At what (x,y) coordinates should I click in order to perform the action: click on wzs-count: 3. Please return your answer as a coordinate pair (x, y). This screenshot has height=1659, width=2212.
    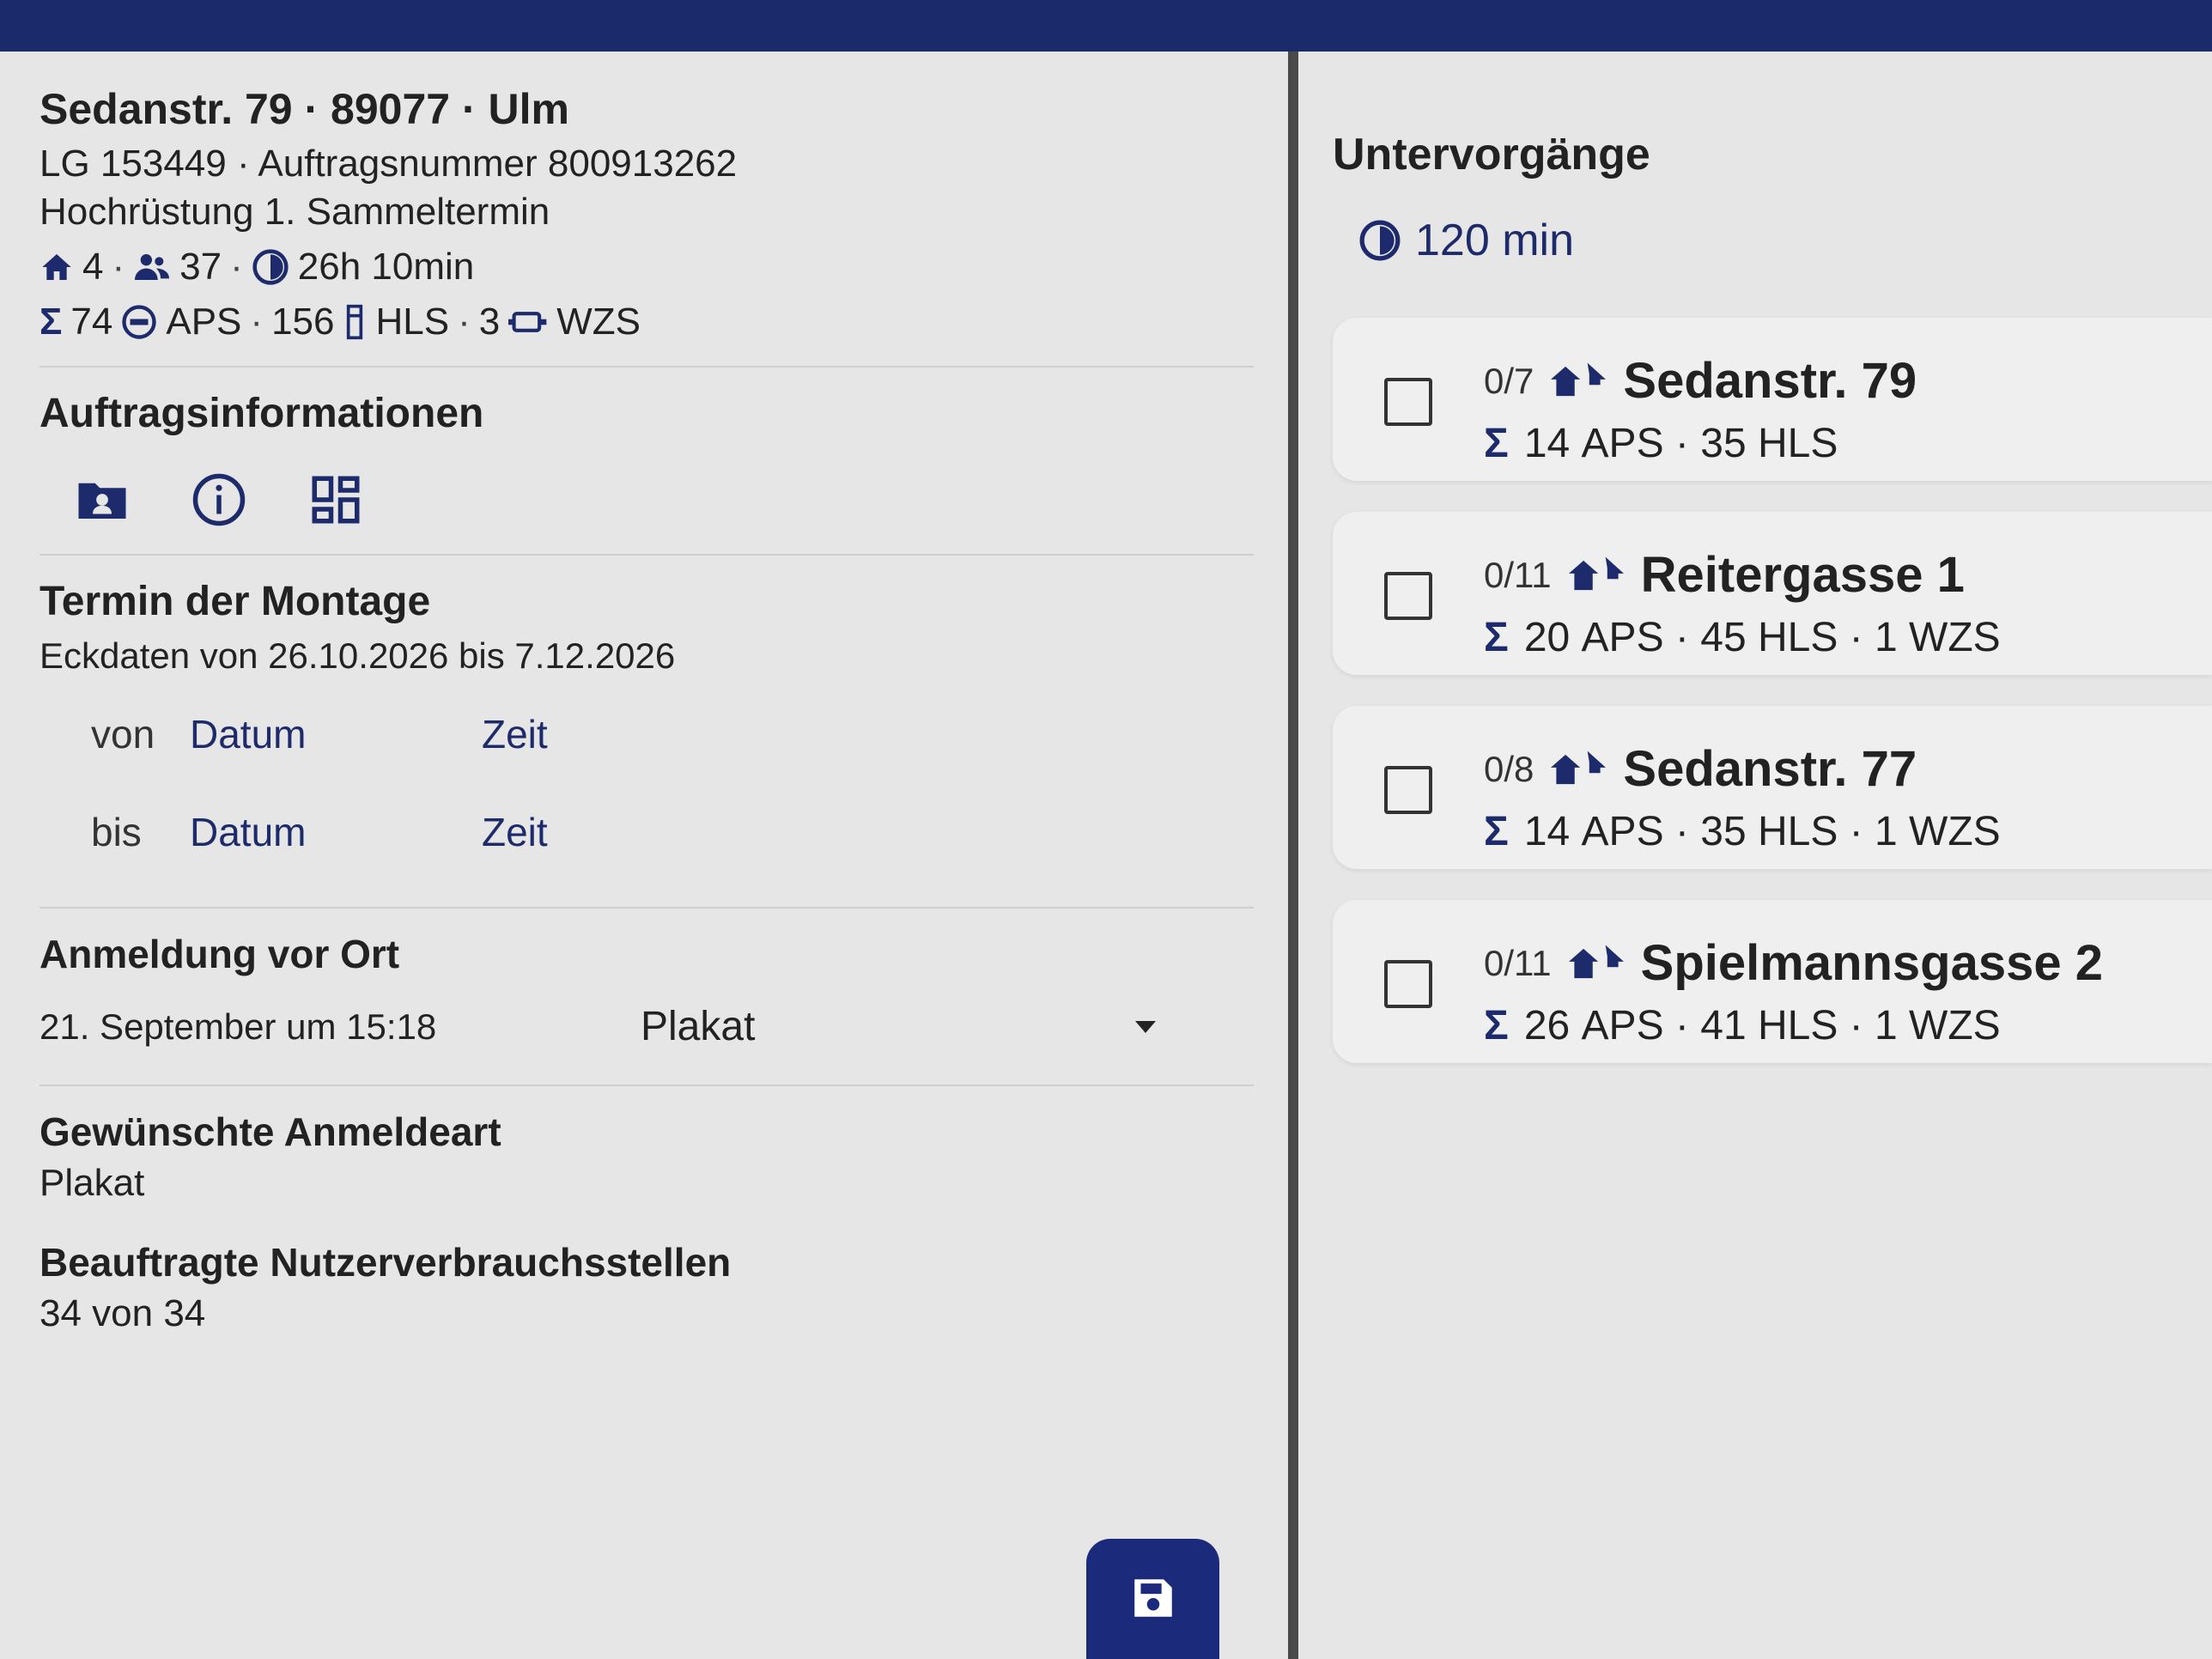
    Looking at the image, I should click on (490, 322).